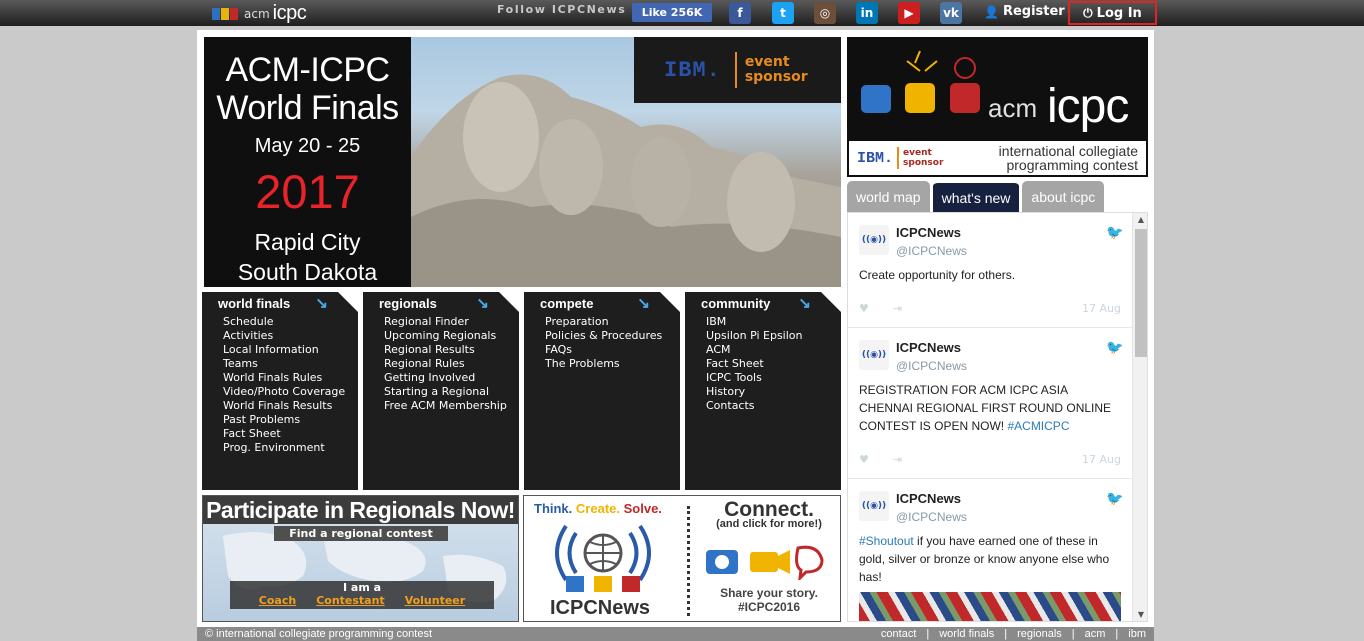 The image size is (1364, 641). I want to click on footer-link: ibm, so click(1137, 634).